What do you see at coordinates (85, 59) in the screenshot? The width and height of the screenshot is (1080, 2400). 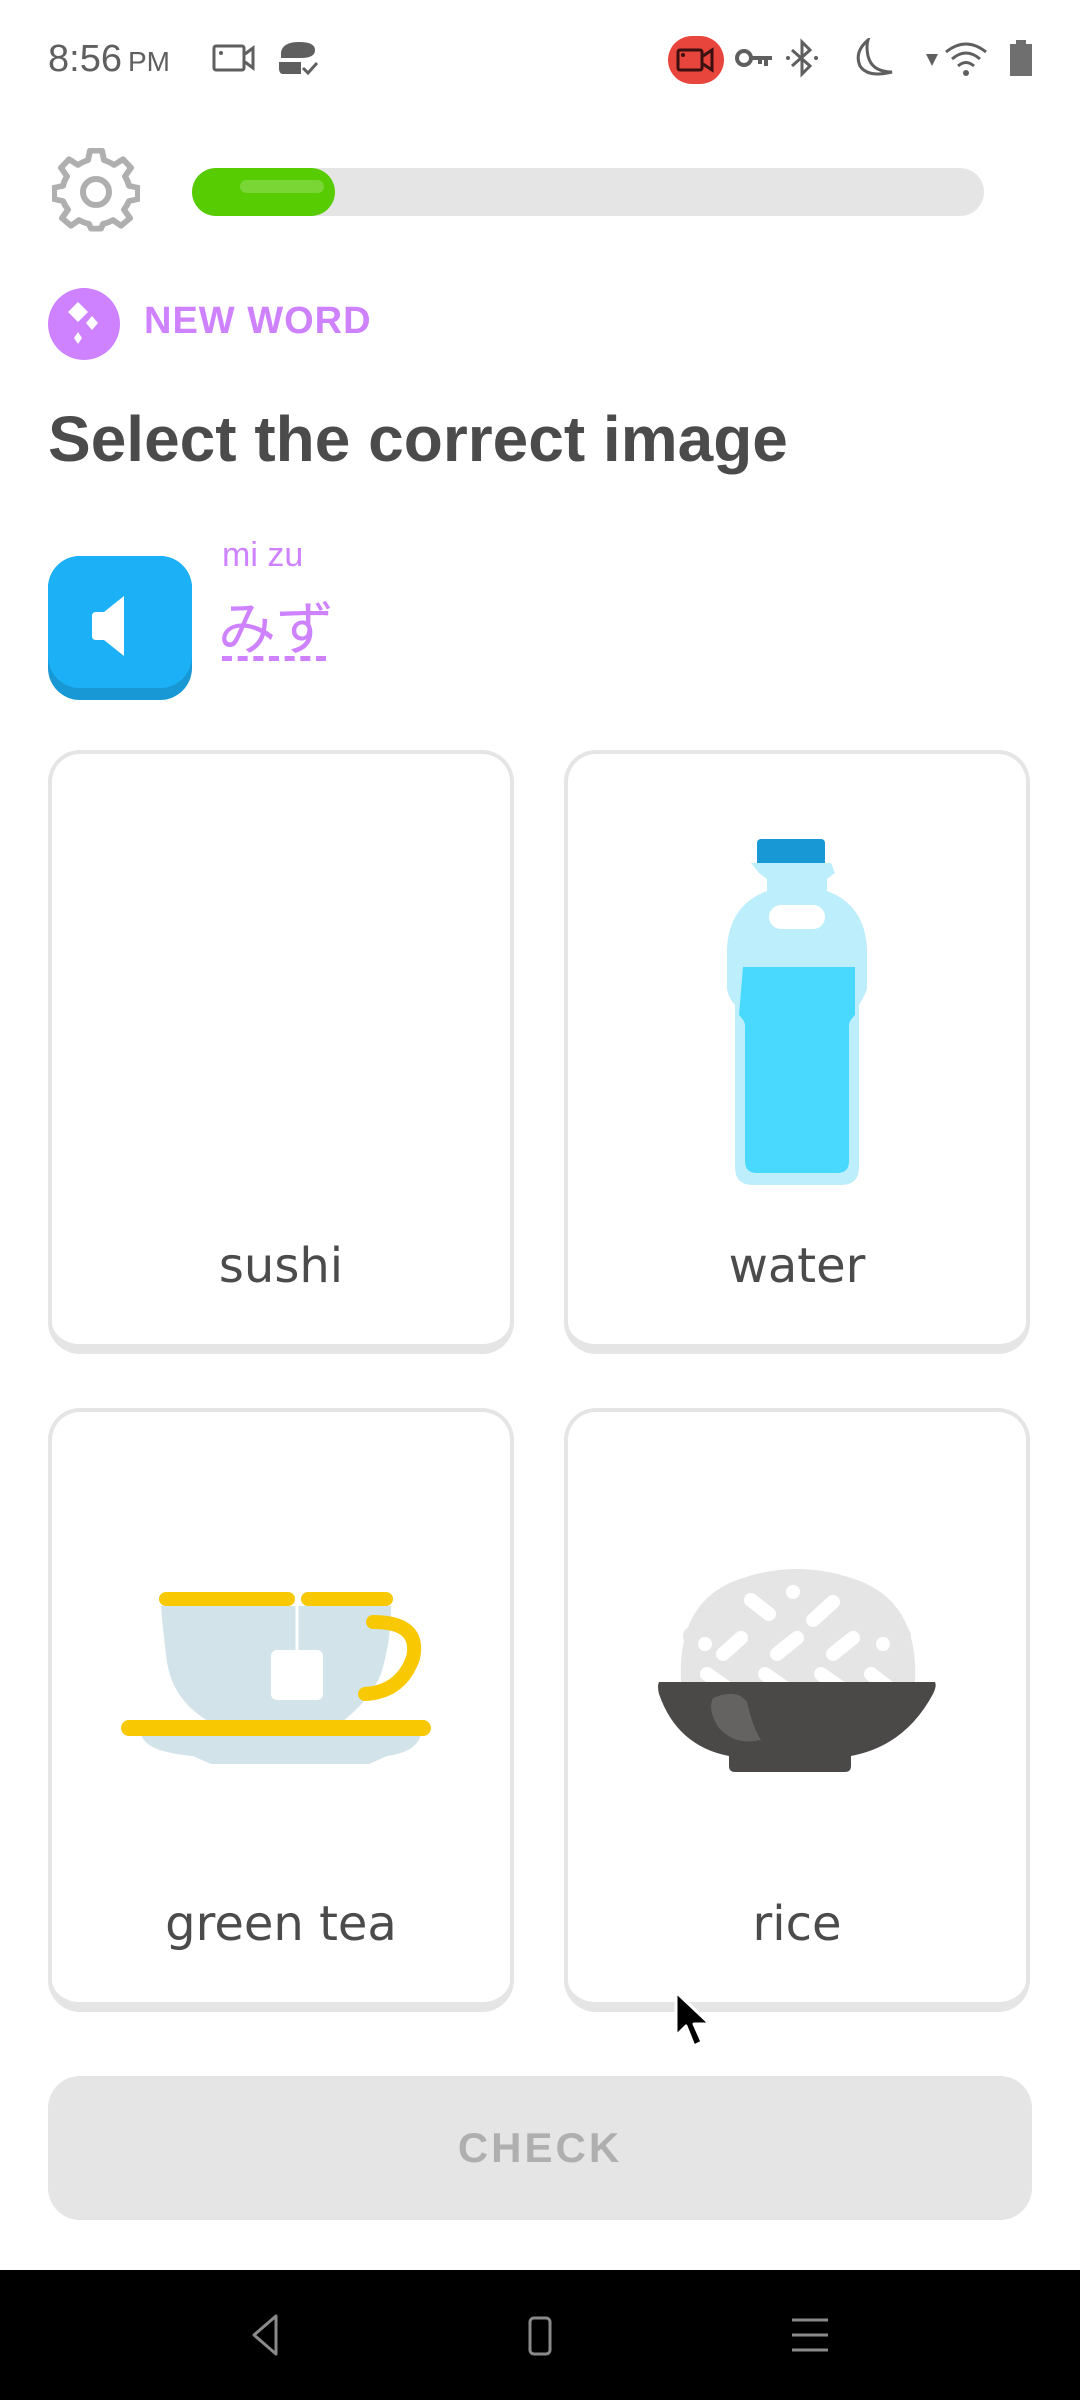 I see `status-time-value: 8:56` at bounding box center [85, 59].